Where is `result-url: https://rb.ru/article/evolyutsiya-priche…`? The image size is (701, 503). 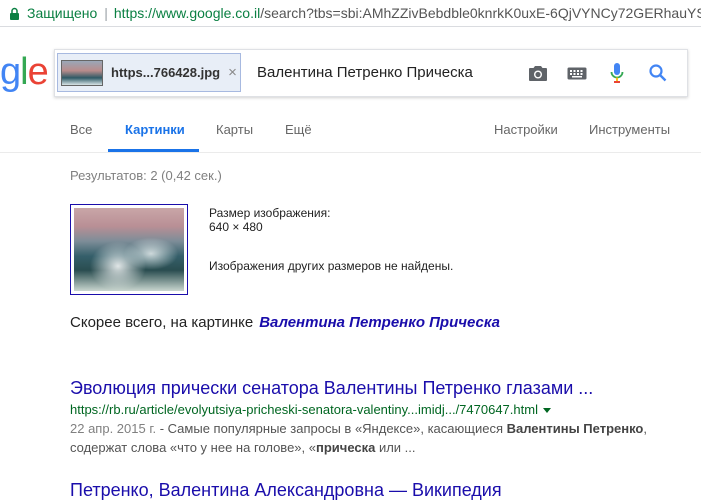 result-url: https://rb.ru/article/evolyutsiya-priche… is located at coordinates (380, 409).